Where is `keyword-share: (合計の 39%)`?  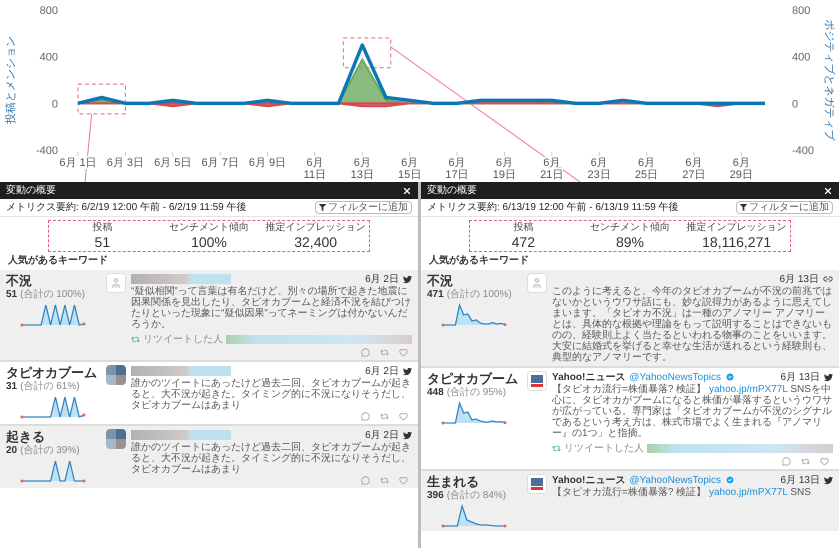 keyword-share: (合計の 39%) is located at coordinates (50, 451).